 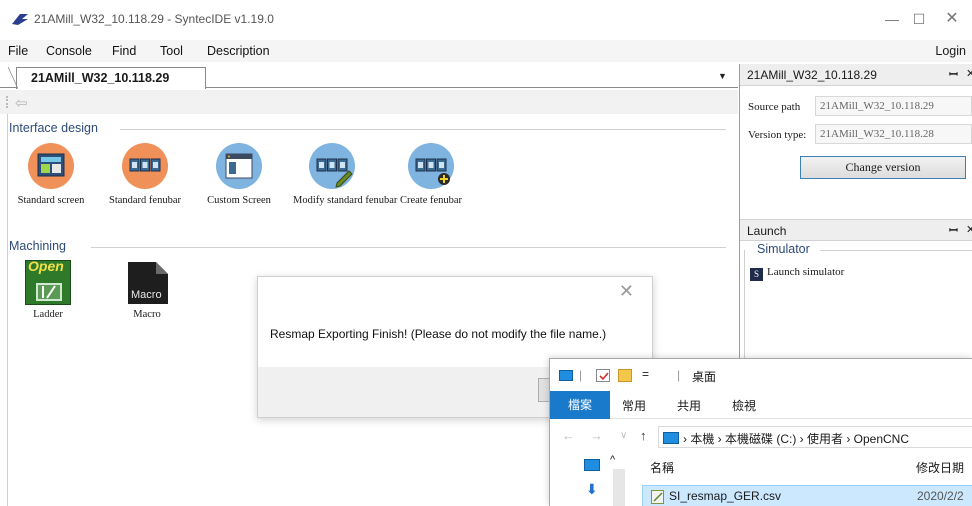 What do you see at coordinates (144, 200) in the screenshot?
I see `tool-label: Standard fenubar` at bounding box center [144, 200].